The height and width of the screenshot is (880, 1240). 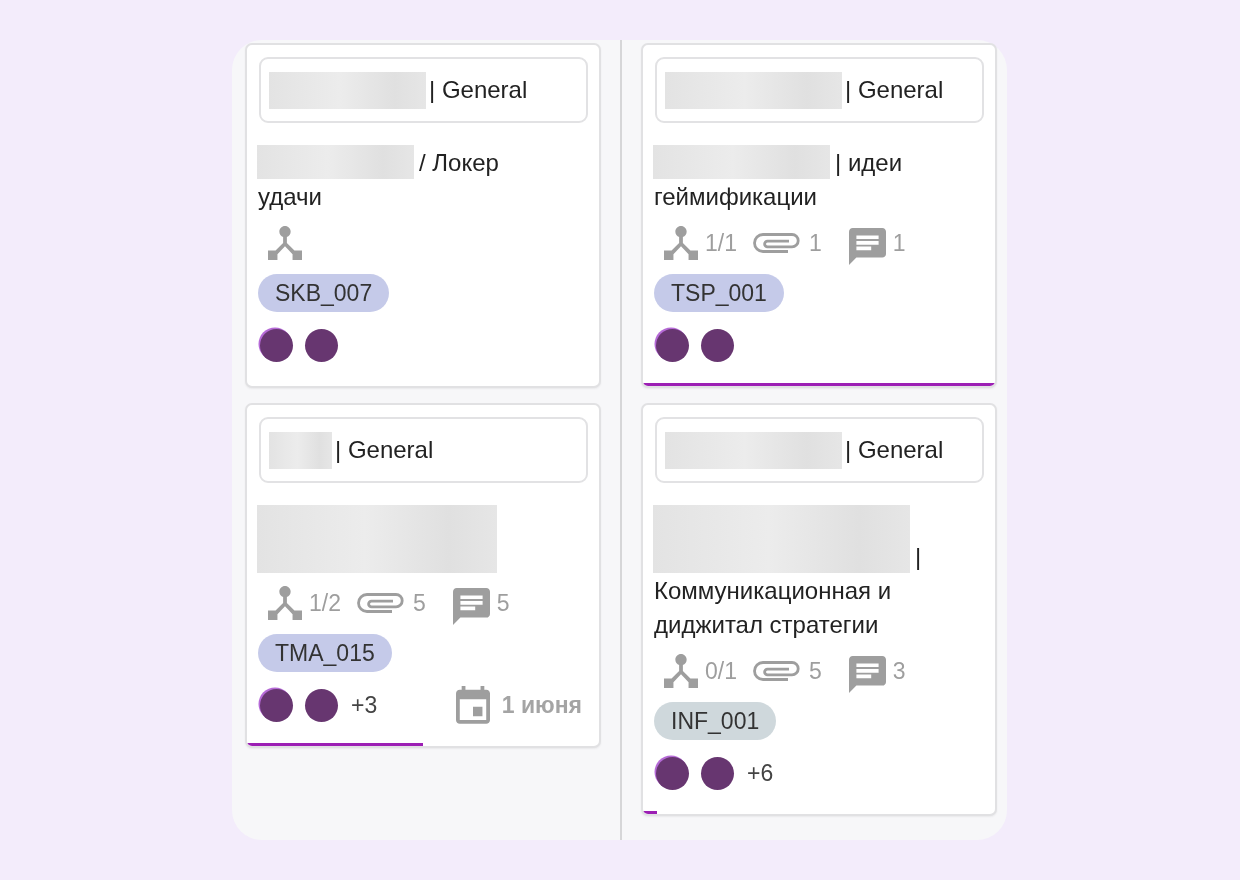 I want to click on project-code-tag: TSP_001, so click(x=719, y=293).